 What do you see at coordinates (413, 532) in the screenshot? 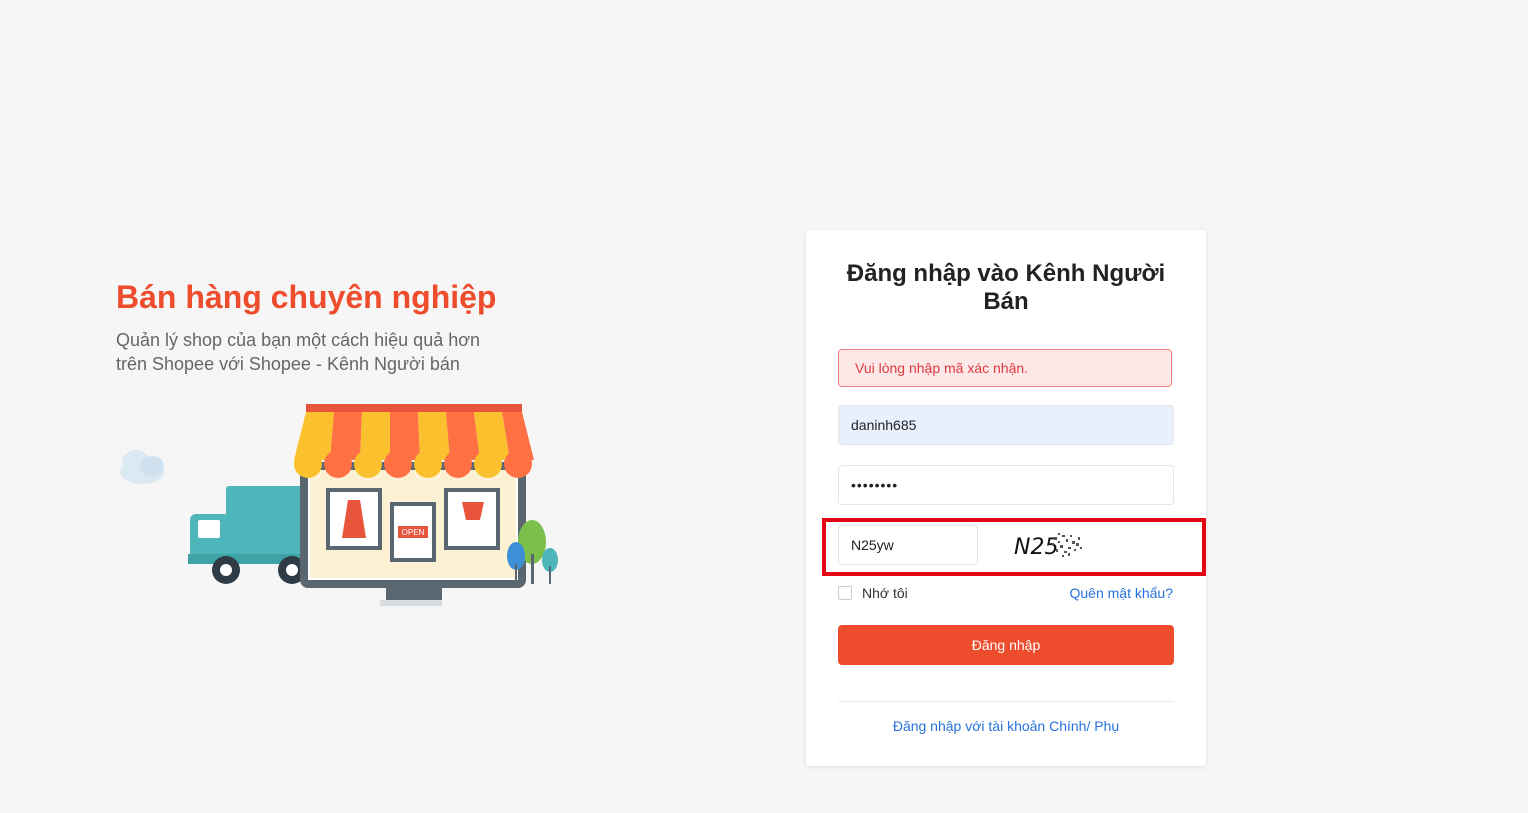
I see `open-sign: OPEN` at bounding box center [413, 532].